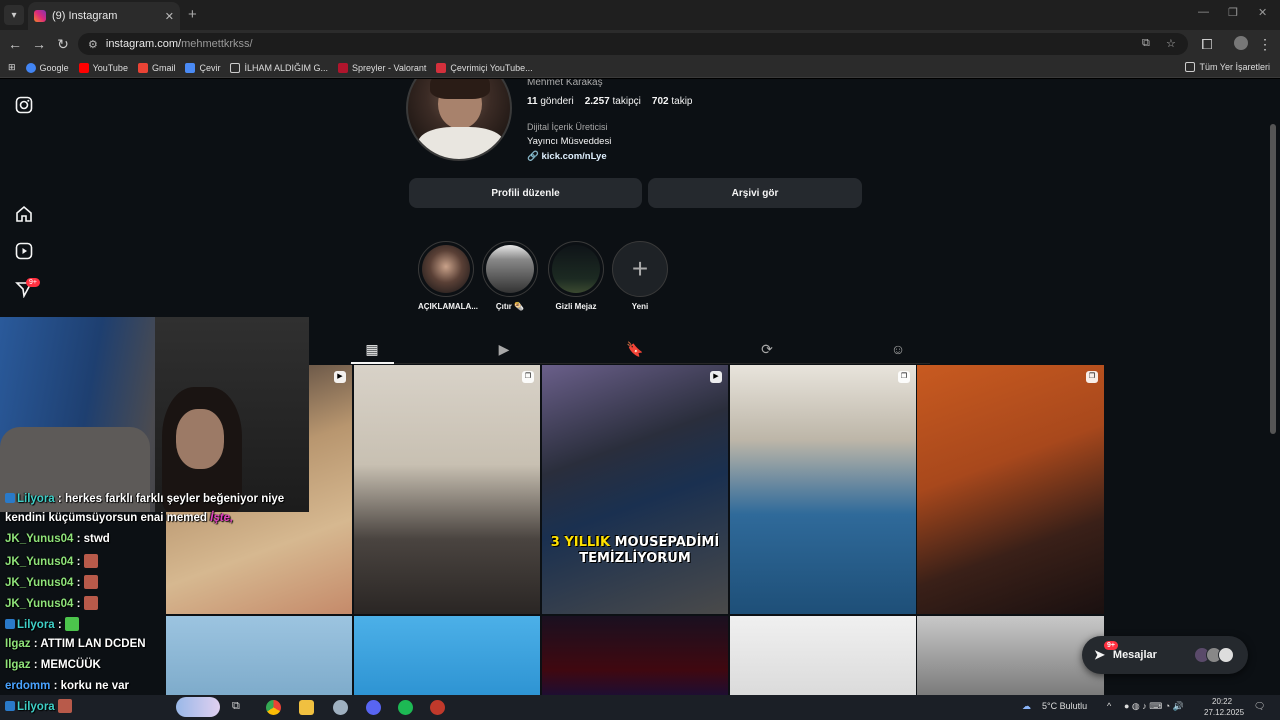  I want to click on tab-close-icon: ✕, so click(169, 16).